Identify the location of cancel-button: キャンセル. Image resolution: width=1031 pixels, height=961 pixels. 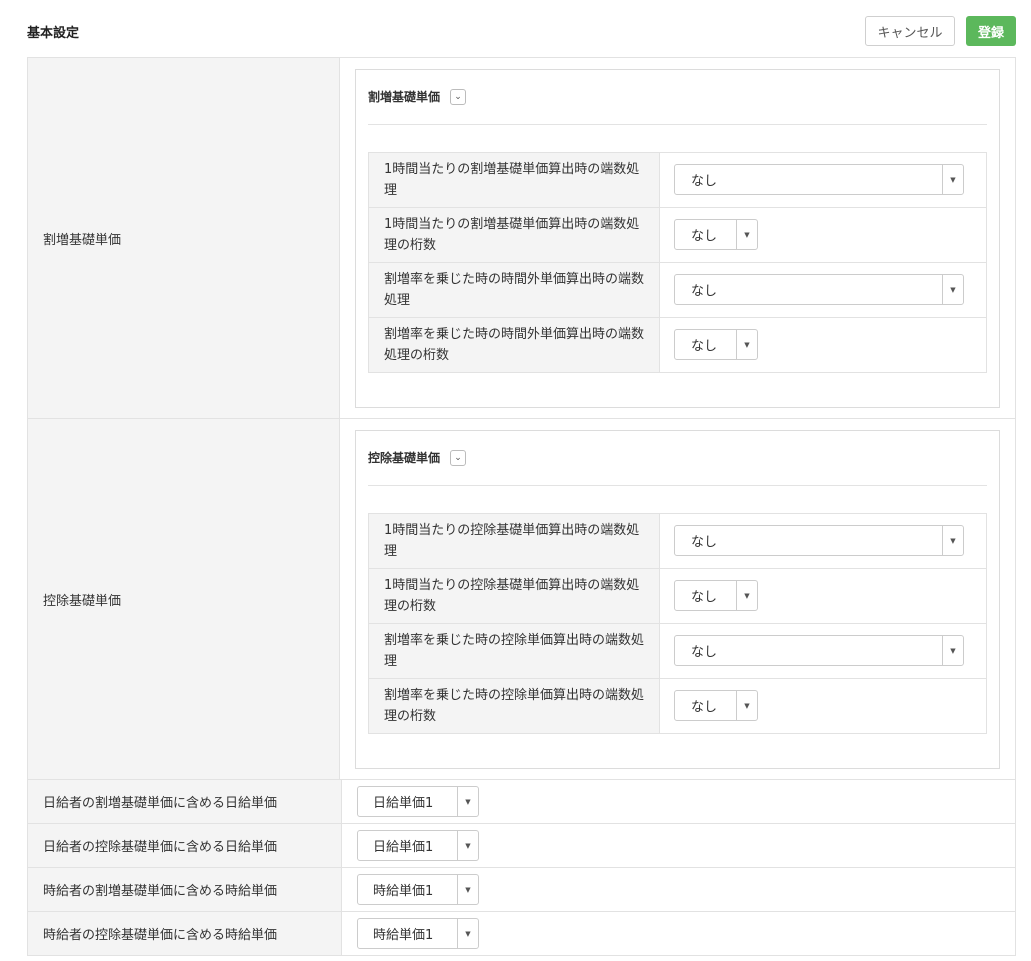
(910, 31).